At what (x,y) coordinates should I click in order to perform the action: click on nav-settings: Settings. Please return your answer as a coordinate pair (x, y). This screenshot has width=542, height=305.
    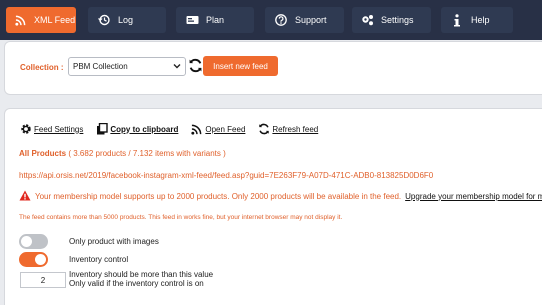
    Looking at the image, I should click on (391, 20).